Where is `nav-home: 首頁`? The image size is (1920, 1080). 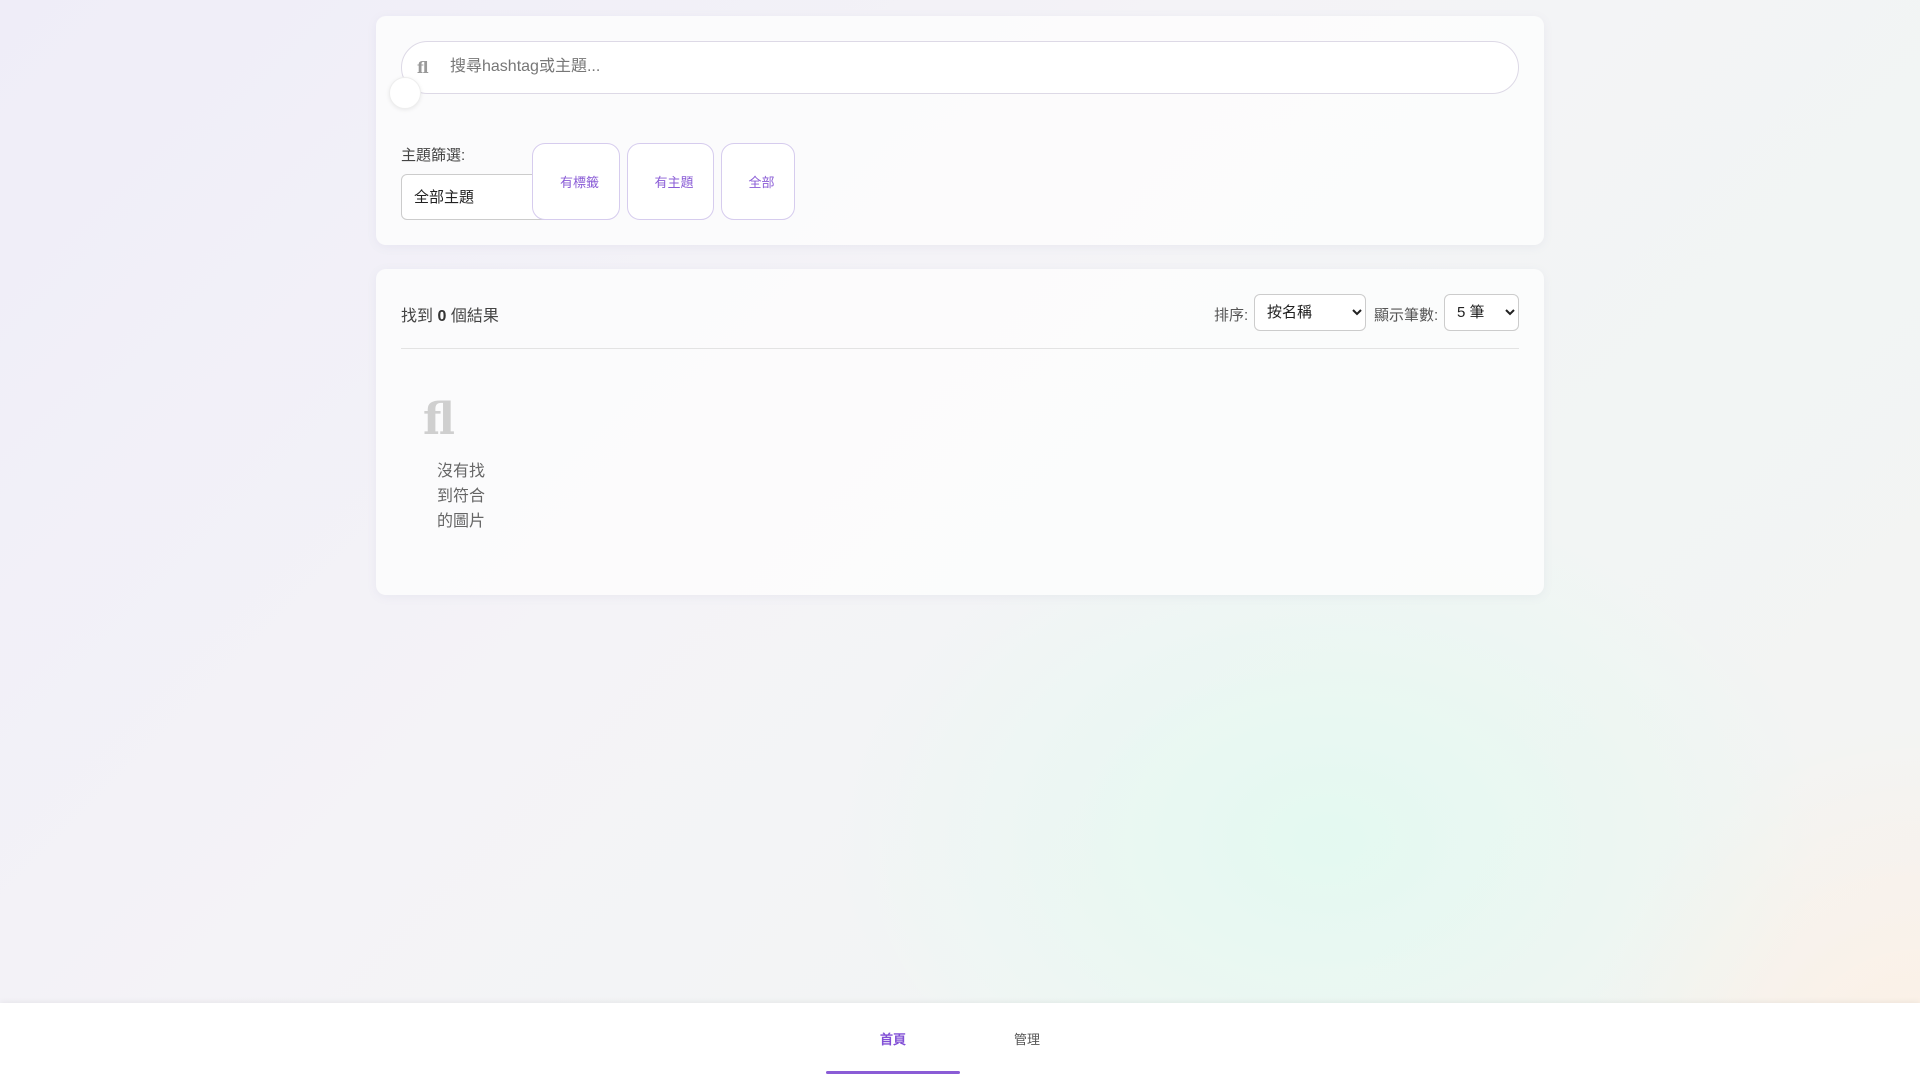
nav-home: 首頁 is located at coordinates (893, 1038).